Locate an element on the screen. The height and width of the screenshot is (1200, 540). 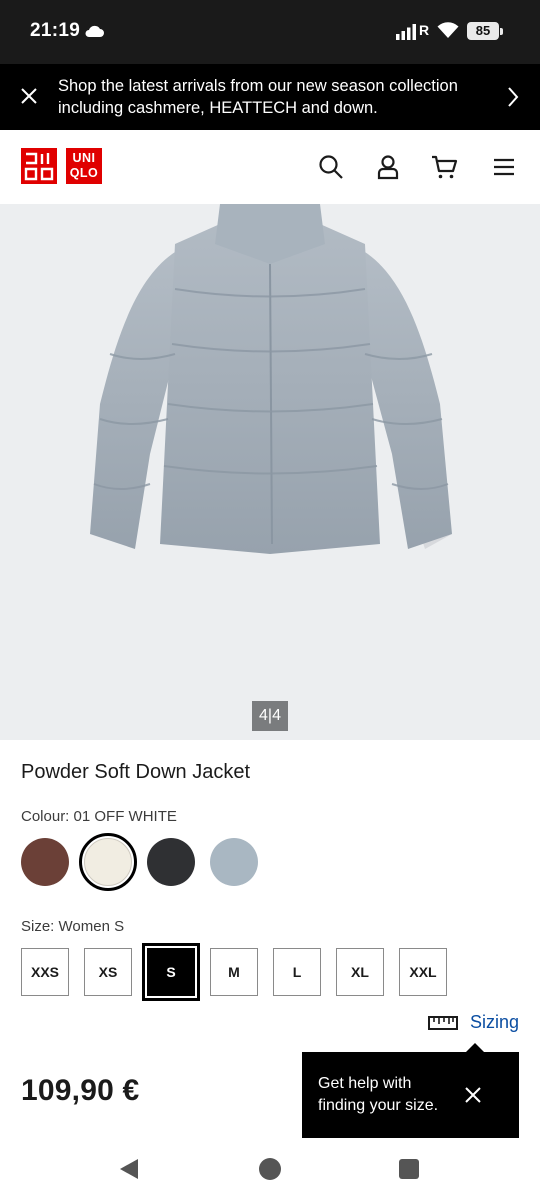
home-icon is located at coordinates (270, 1169).